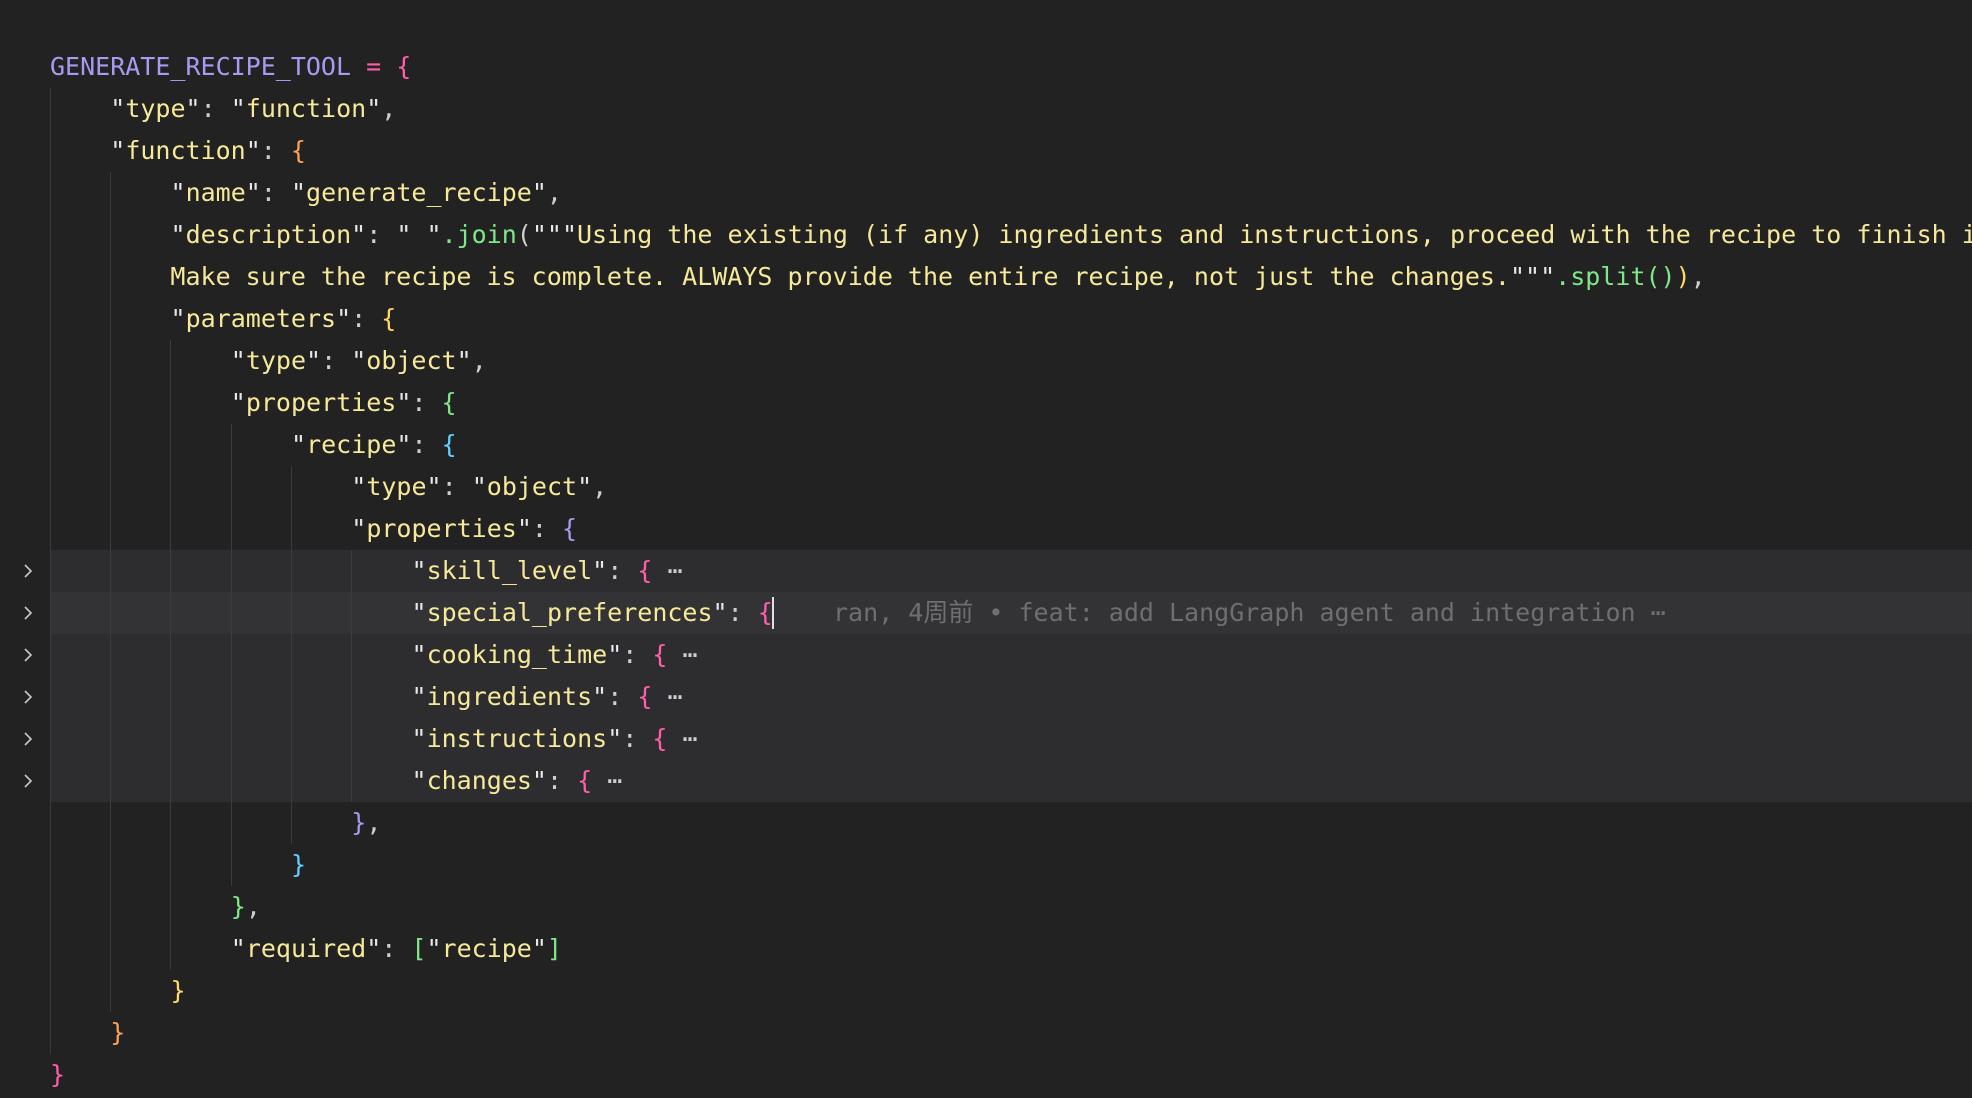 The image size is (1972, 1098). Describe the element at coordinates (871, 612) in the screenshot. I see `blame-author: ran,` at that location.